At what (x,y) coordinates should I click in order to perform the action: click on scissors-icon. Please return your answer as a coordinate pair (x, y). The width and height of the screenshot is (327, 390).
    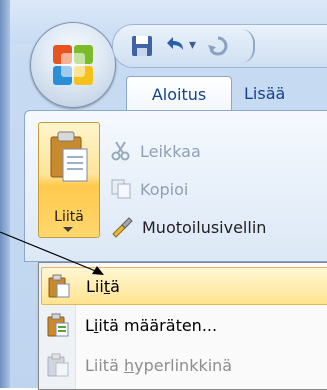
    Looking at the image, I should click on (120, 151).